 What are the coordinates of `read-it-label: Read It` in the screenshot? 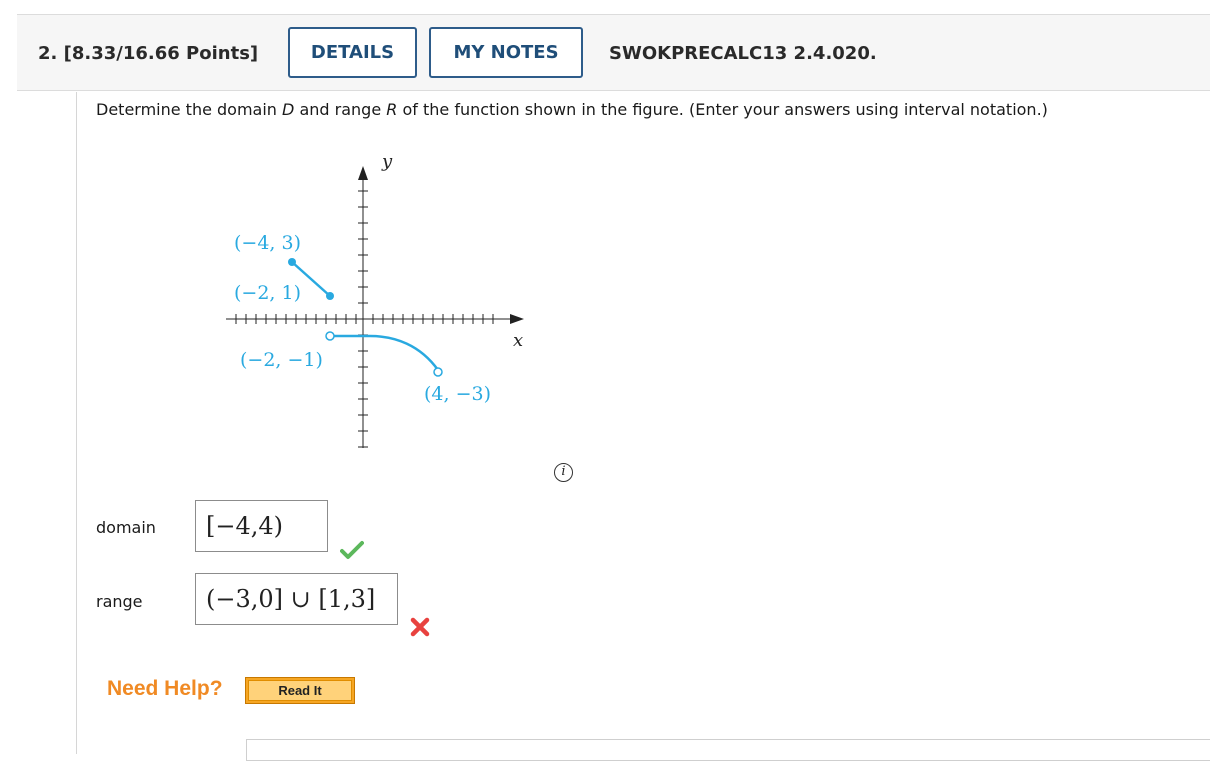 It's located at (300, 690).